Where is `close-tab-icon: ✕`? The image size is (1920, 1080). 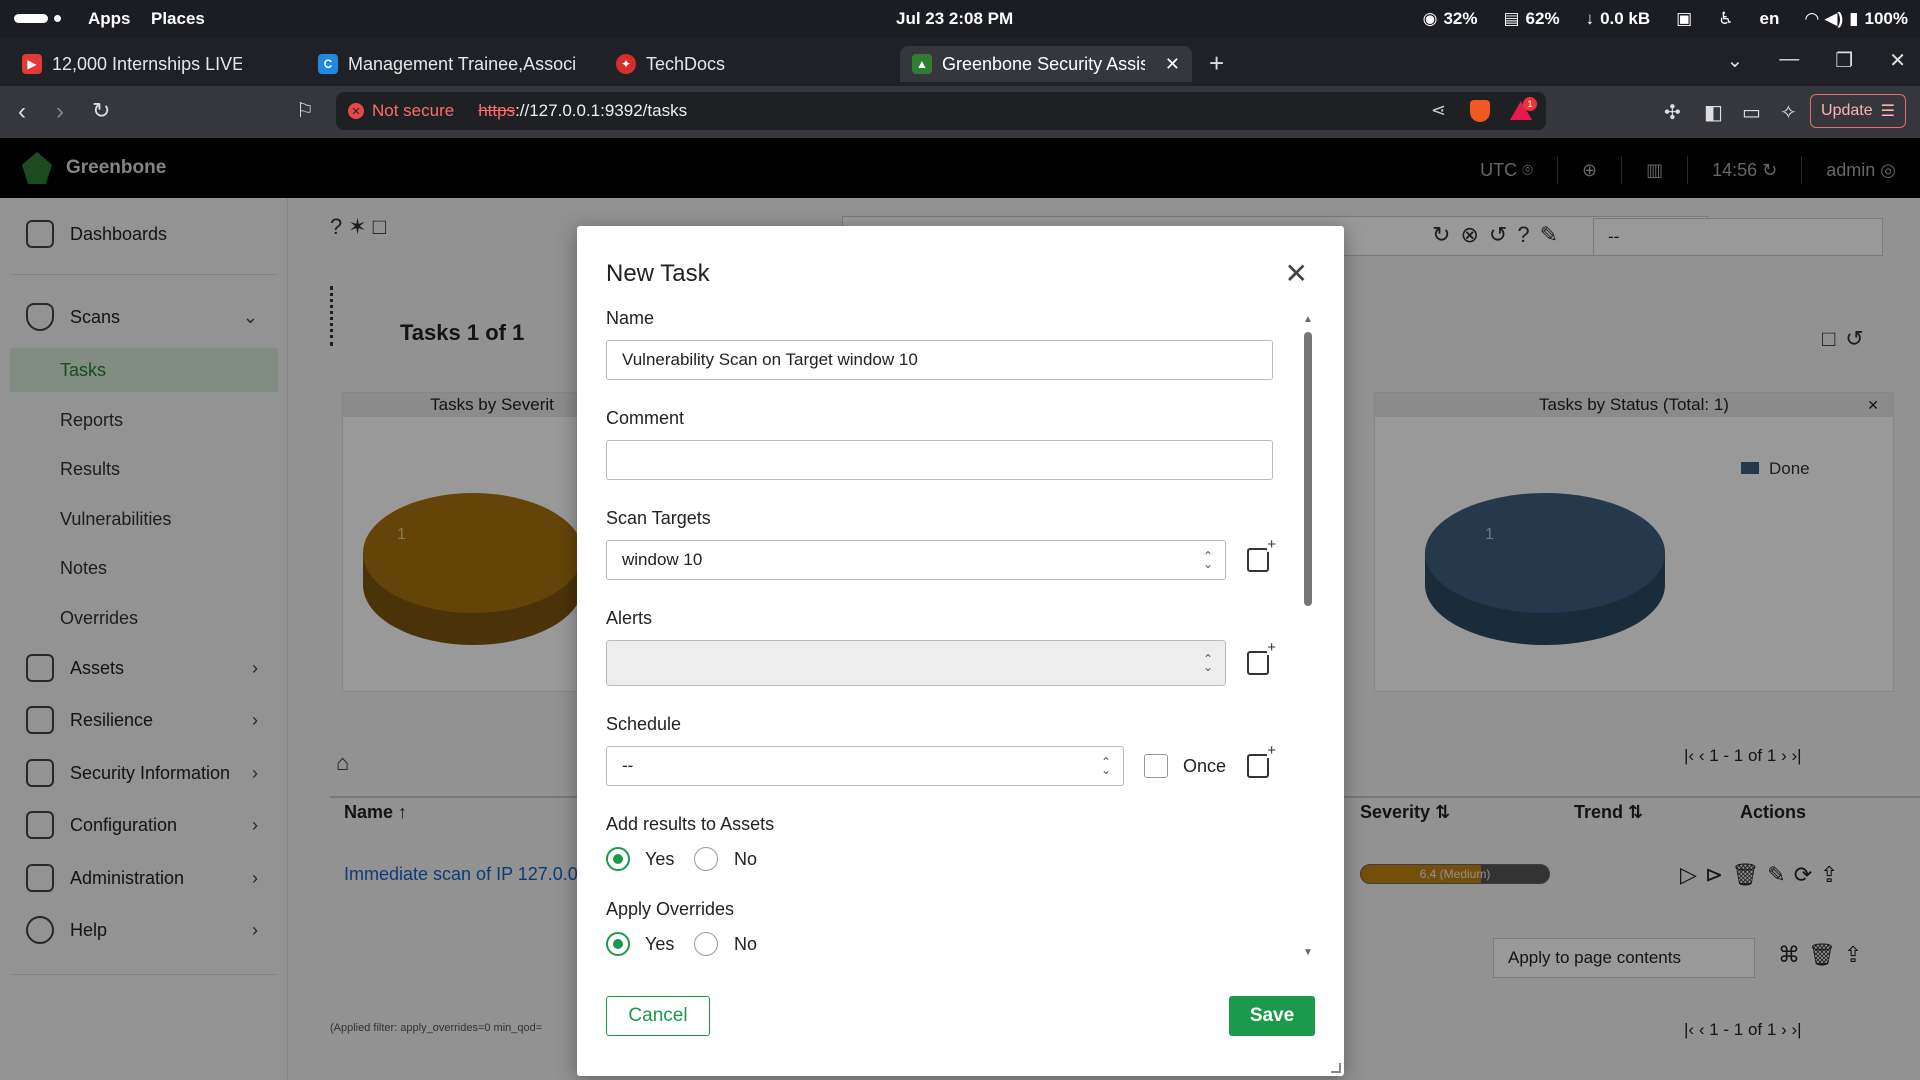 close-tab-icon: ✕ is located at coordinates (1172, 64).